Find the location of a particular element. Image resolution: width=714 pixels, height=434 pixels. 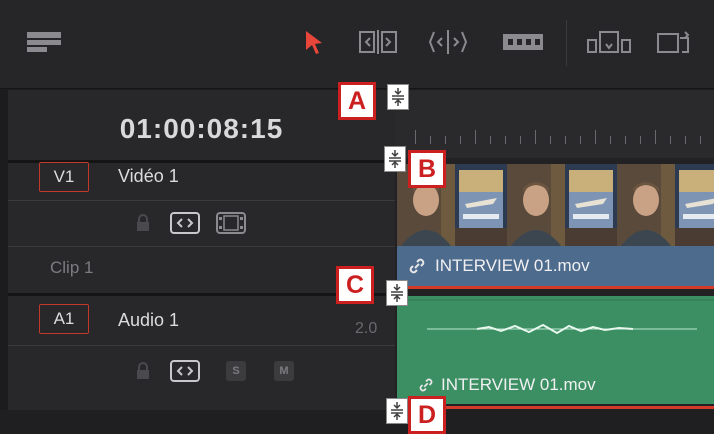

toolbar-separator is located at coordinates (566, 43).